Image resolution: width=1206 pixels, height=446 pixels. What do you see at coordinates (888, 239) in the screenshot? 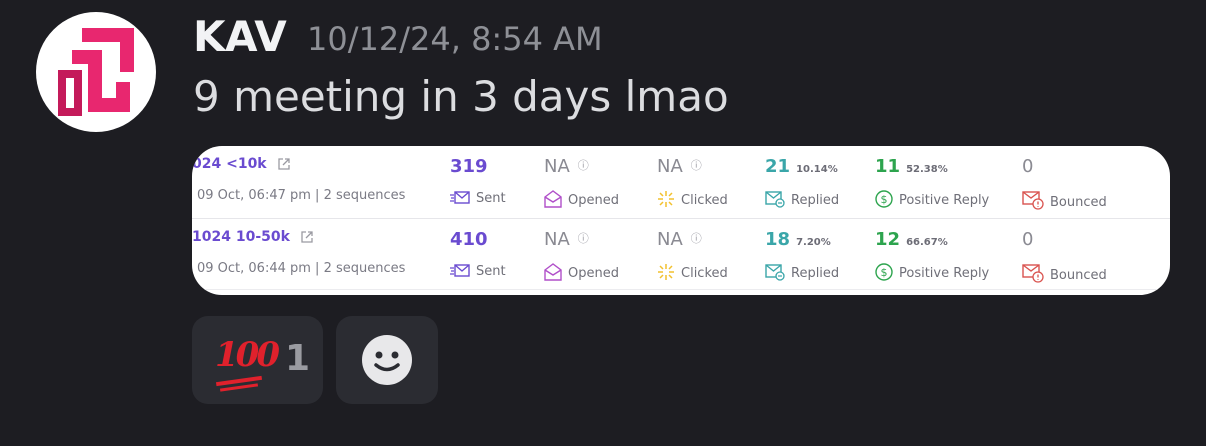
I see `positive-value: 12` at bounding box center [888, 239].